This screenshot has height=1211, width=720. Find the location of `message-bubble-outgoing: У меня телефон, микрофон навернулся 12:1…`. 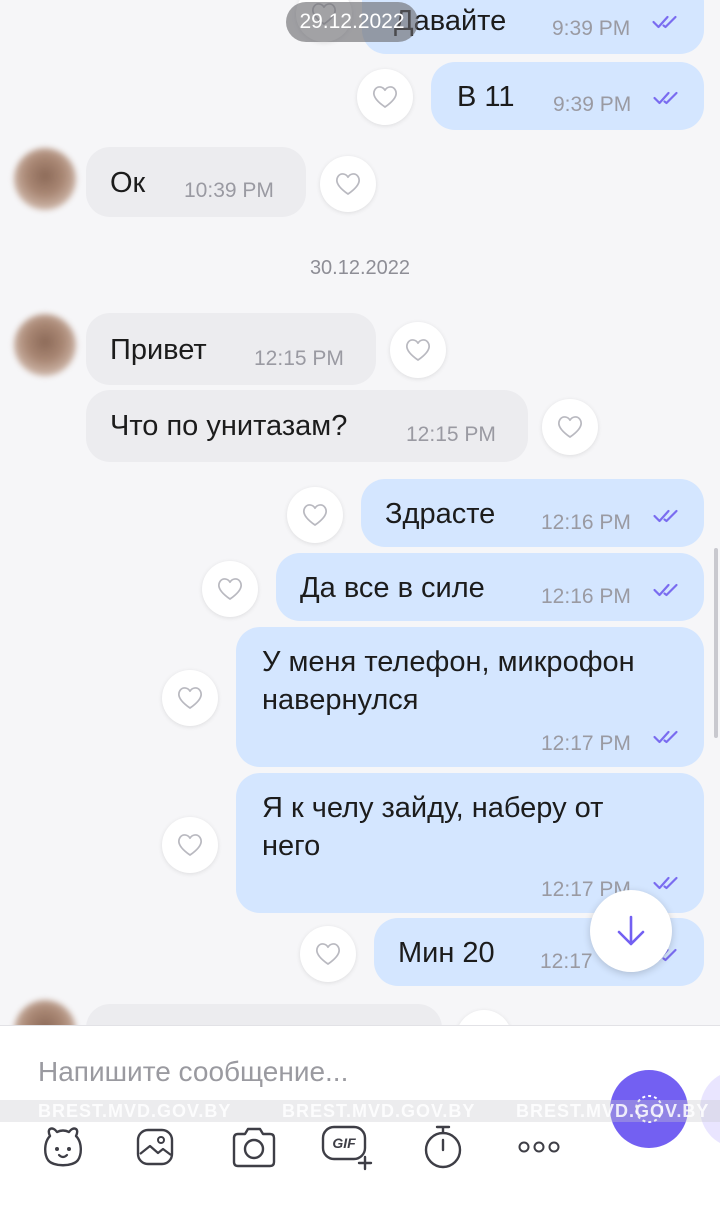

message-bubble-outgoing: У меня телефон, микрофон навернулся 12:1… is located at coordinates (470, 697).